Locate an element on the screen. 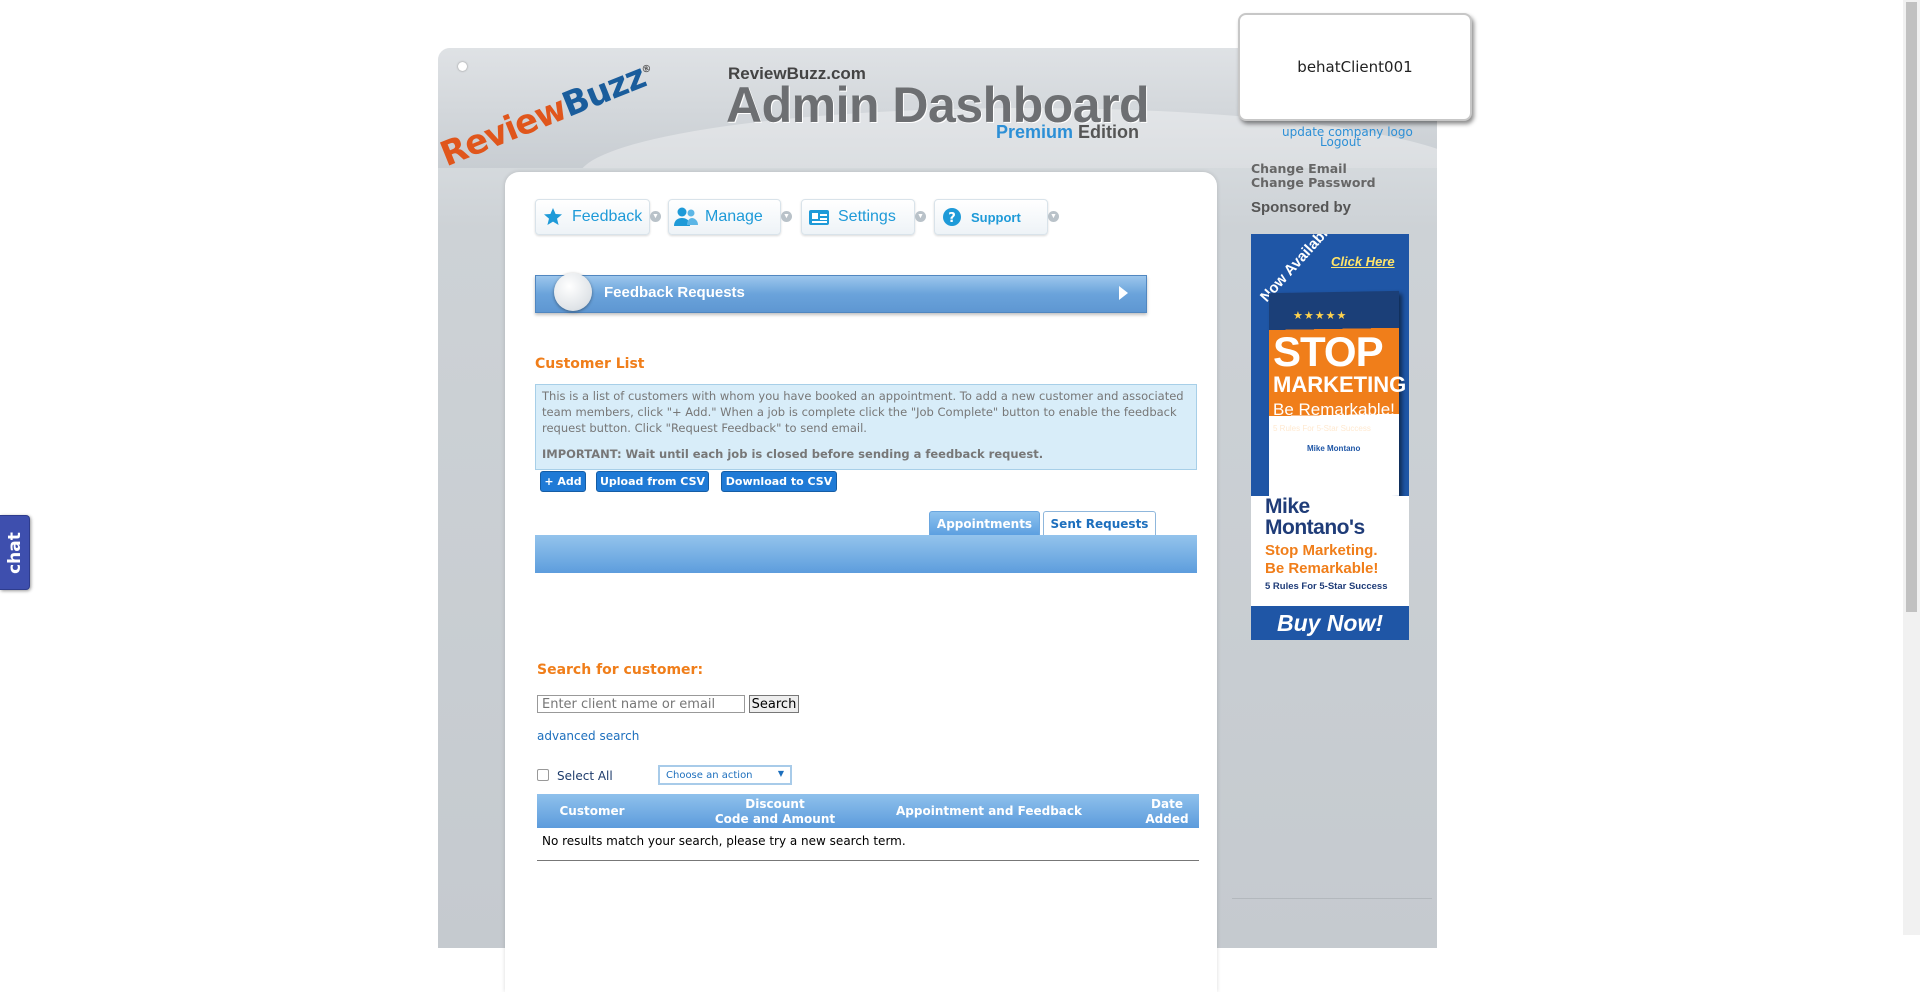 This screenshot has width=1920, height=992. book-subtitle: Be Remarkable! is located at coordinates (1334, 409).